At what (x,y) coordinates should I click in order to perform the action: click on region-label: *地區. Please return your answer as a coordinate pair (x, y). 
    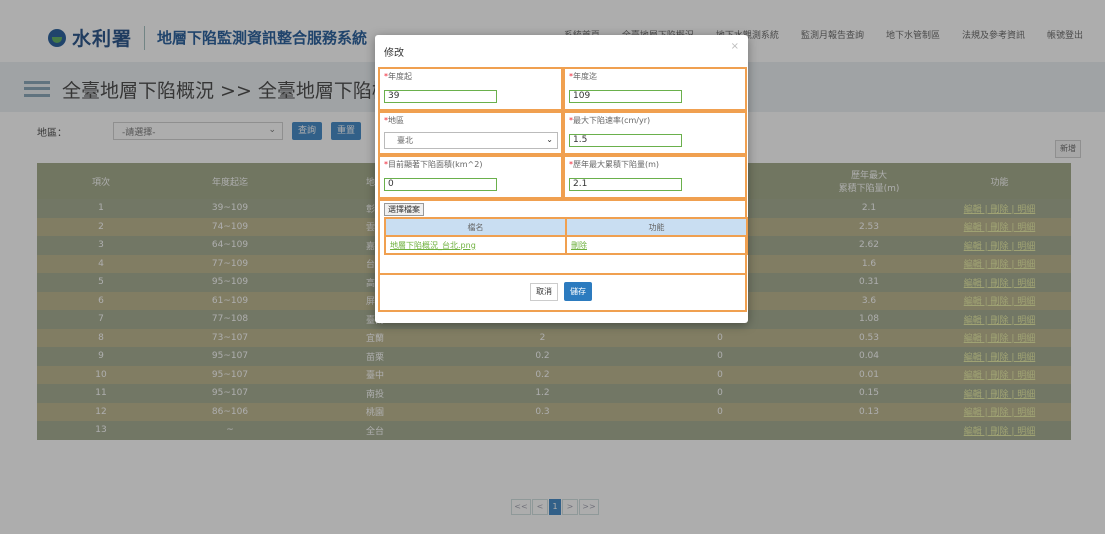
    Looking at the image, I should click on (394, 120).